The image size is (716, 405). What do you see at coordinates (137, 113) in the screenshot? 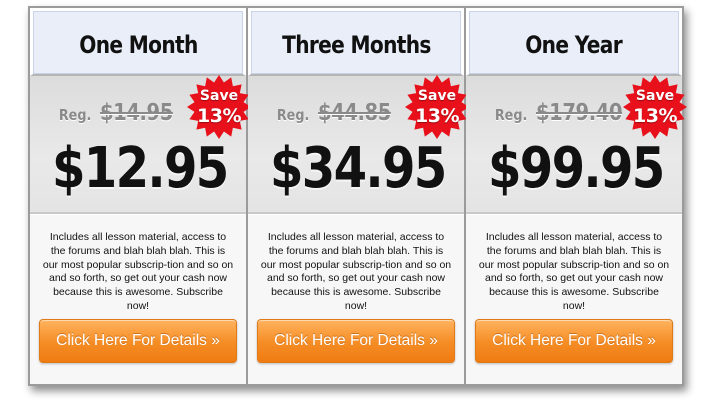
I see `regular-price: $14.95` at bounding box center [137, 113].